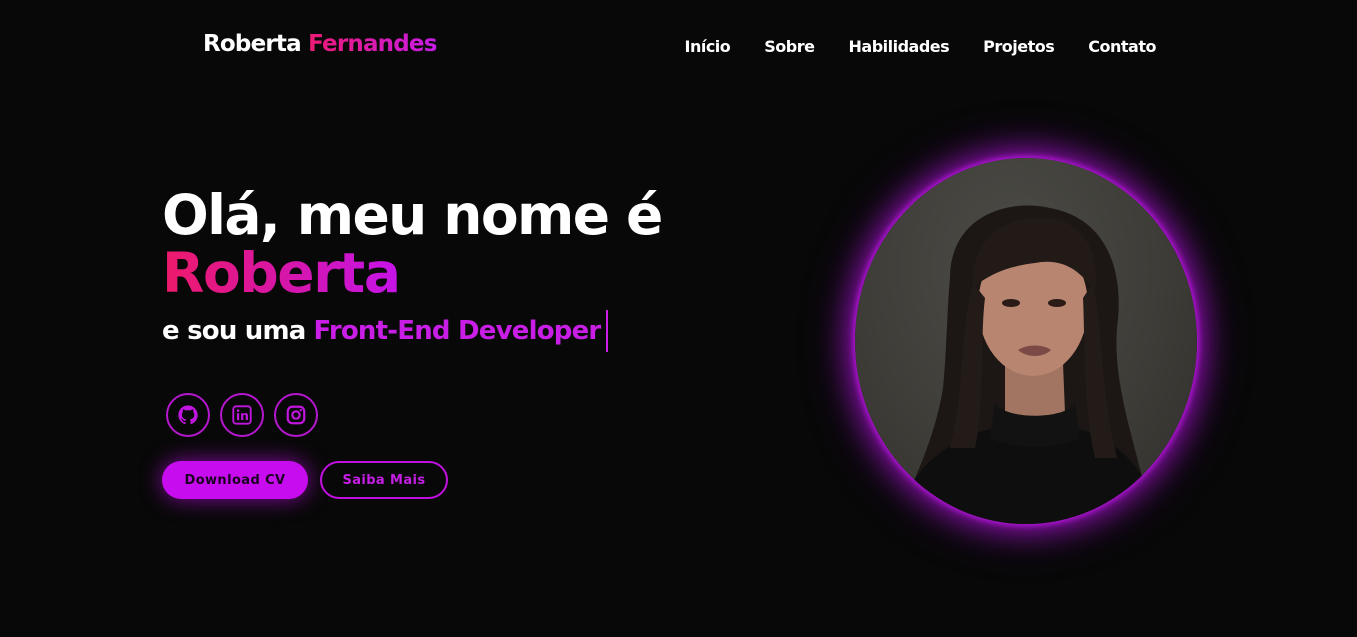 The image size is (1357, 637). Describe the element at coordinates (789, 46) in the screenshot. I see `nav-link-sobre: Sobre` at that location.